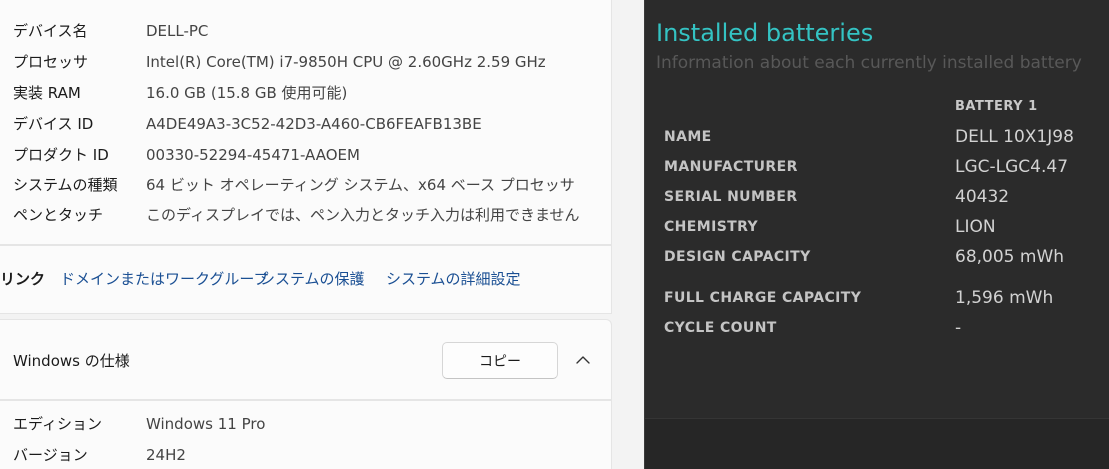  I want to click on windows-spec-body: エディション Windows 11 Pro バージョン 24H2, so click(306, 434).